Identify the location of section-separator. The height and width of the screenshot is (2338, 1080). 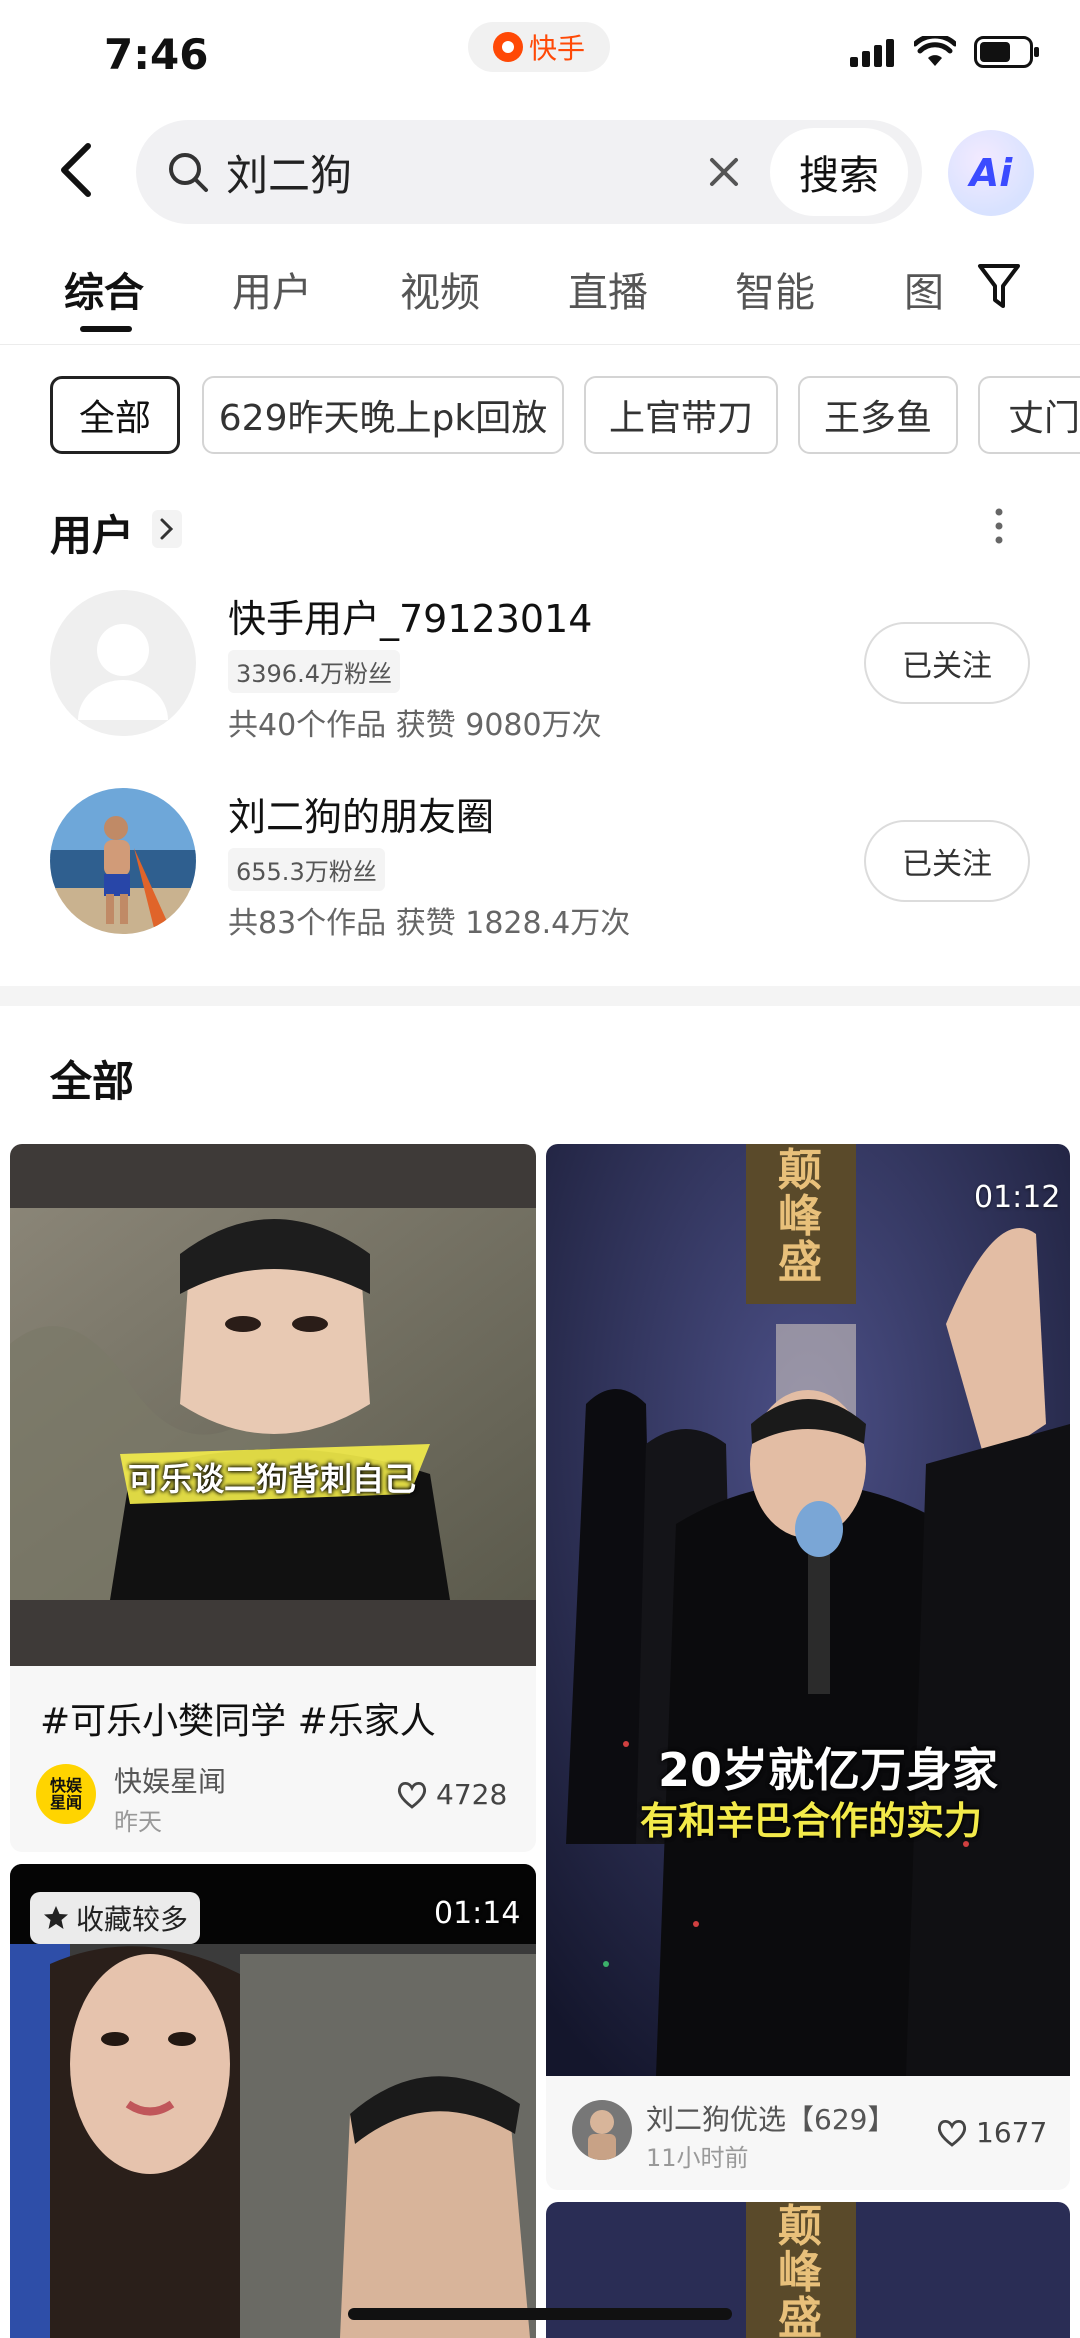
(540, 996).